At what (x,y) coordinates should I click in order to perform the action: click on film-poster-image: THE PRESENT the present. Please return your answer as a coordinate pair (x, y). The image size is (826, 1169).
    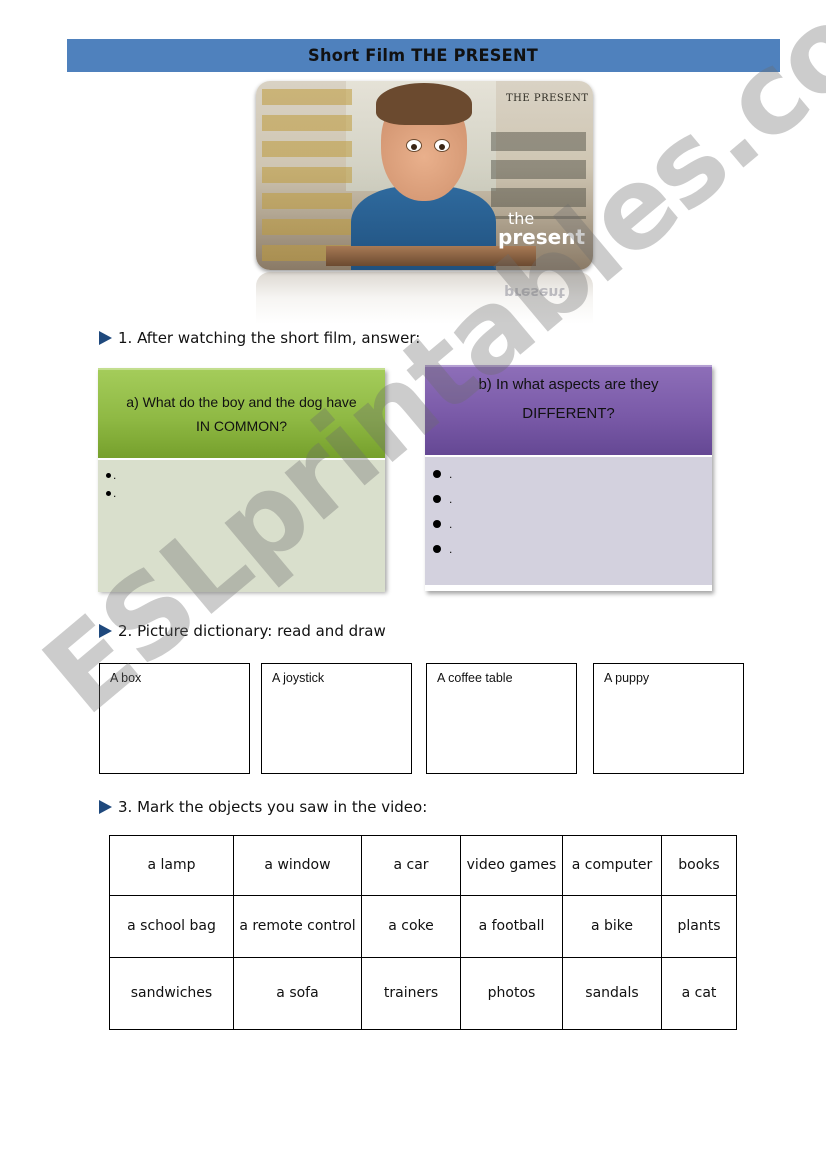
    Looking at the image, I should click on (424, 175).